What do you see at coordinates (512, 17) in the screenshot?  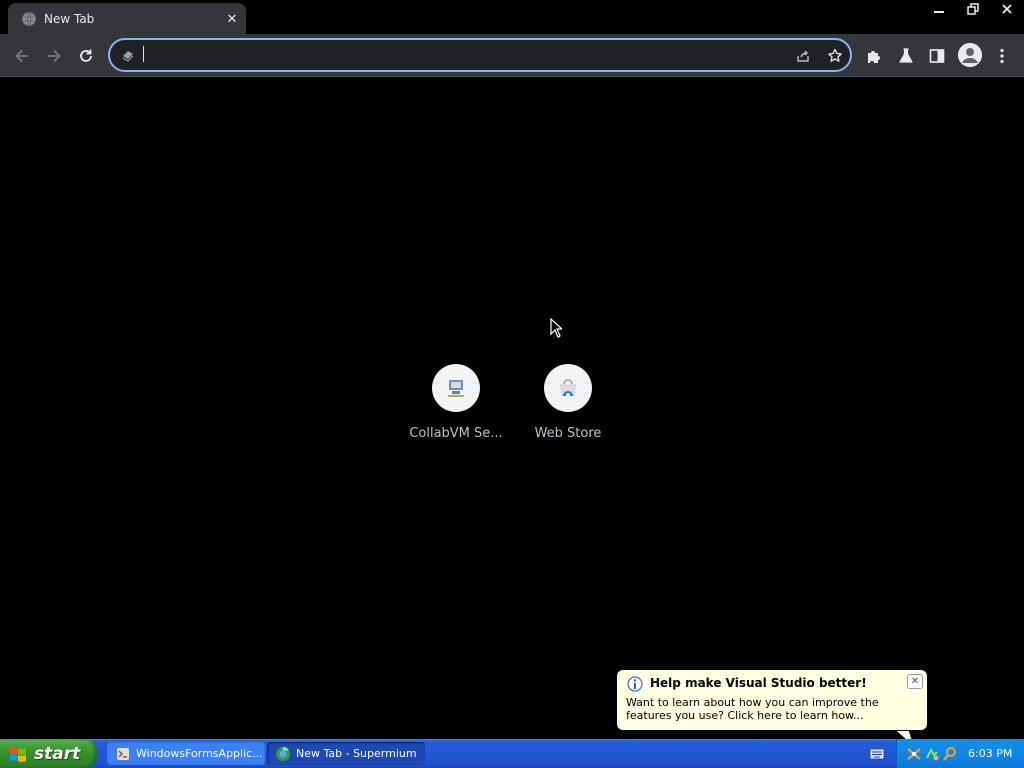 I see `tab-strip: New Tab ✕` at bounding box center [512, 17].